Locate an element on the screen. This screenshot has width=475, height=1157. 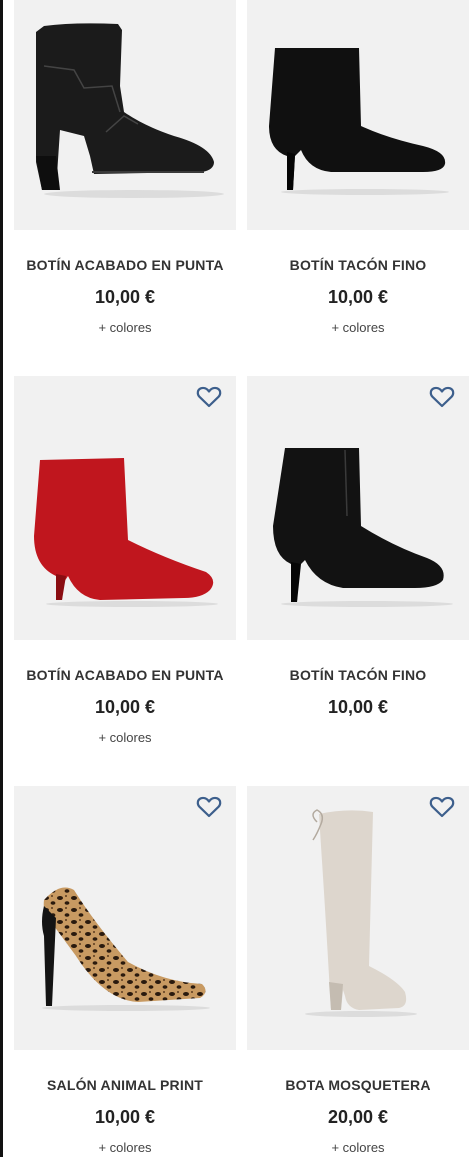
black-cowboy-ankle-boot-image is located at coordinates (130, 110).